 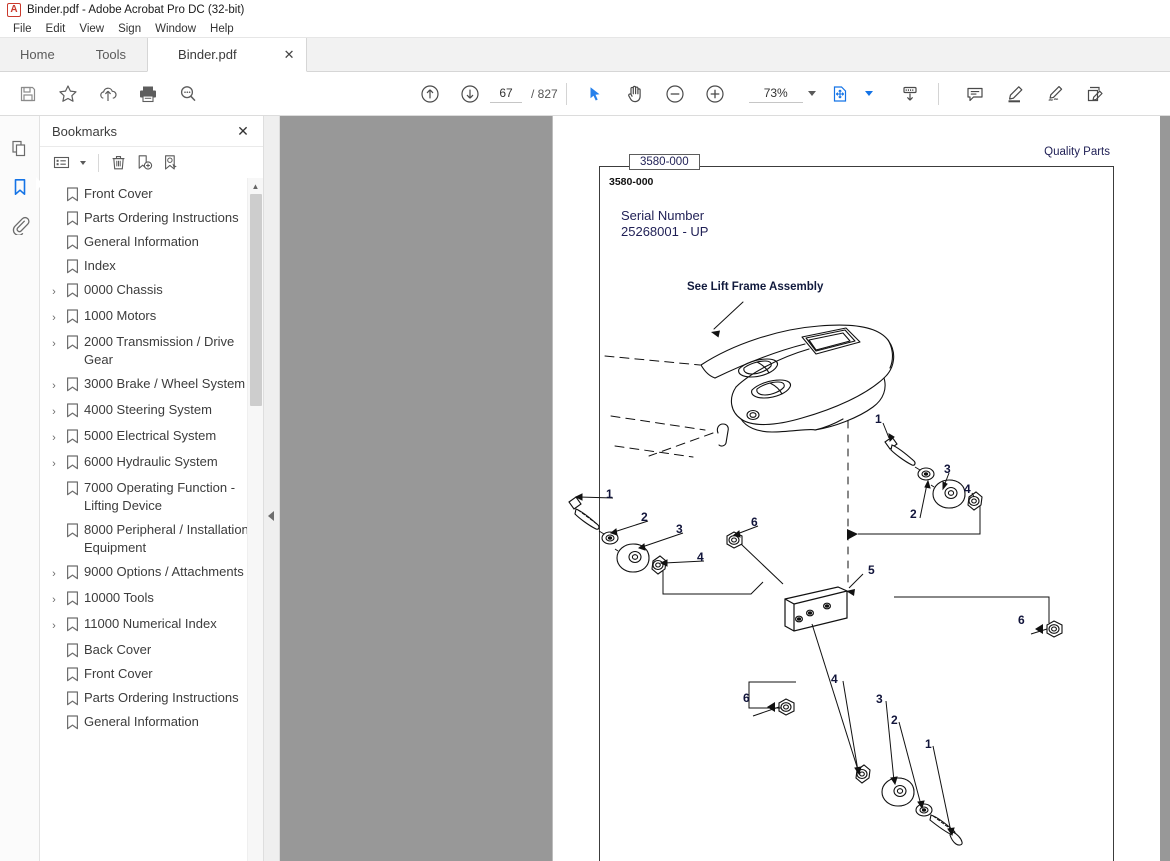 I want to click on options-chevron-down-icon, so click(x=83, y=163).